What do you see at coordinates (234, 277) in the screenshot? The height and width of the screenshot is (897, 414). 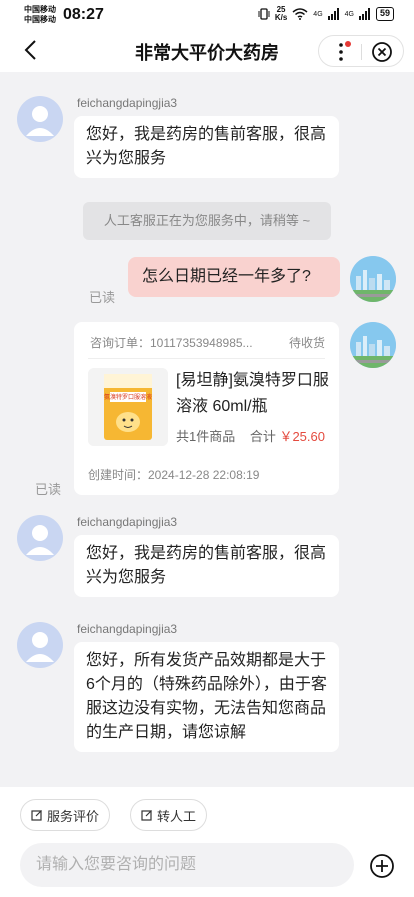 I see `outgoing-message-bubble: 怎么日期已经一年多了?` at bounding box center [234, 277].